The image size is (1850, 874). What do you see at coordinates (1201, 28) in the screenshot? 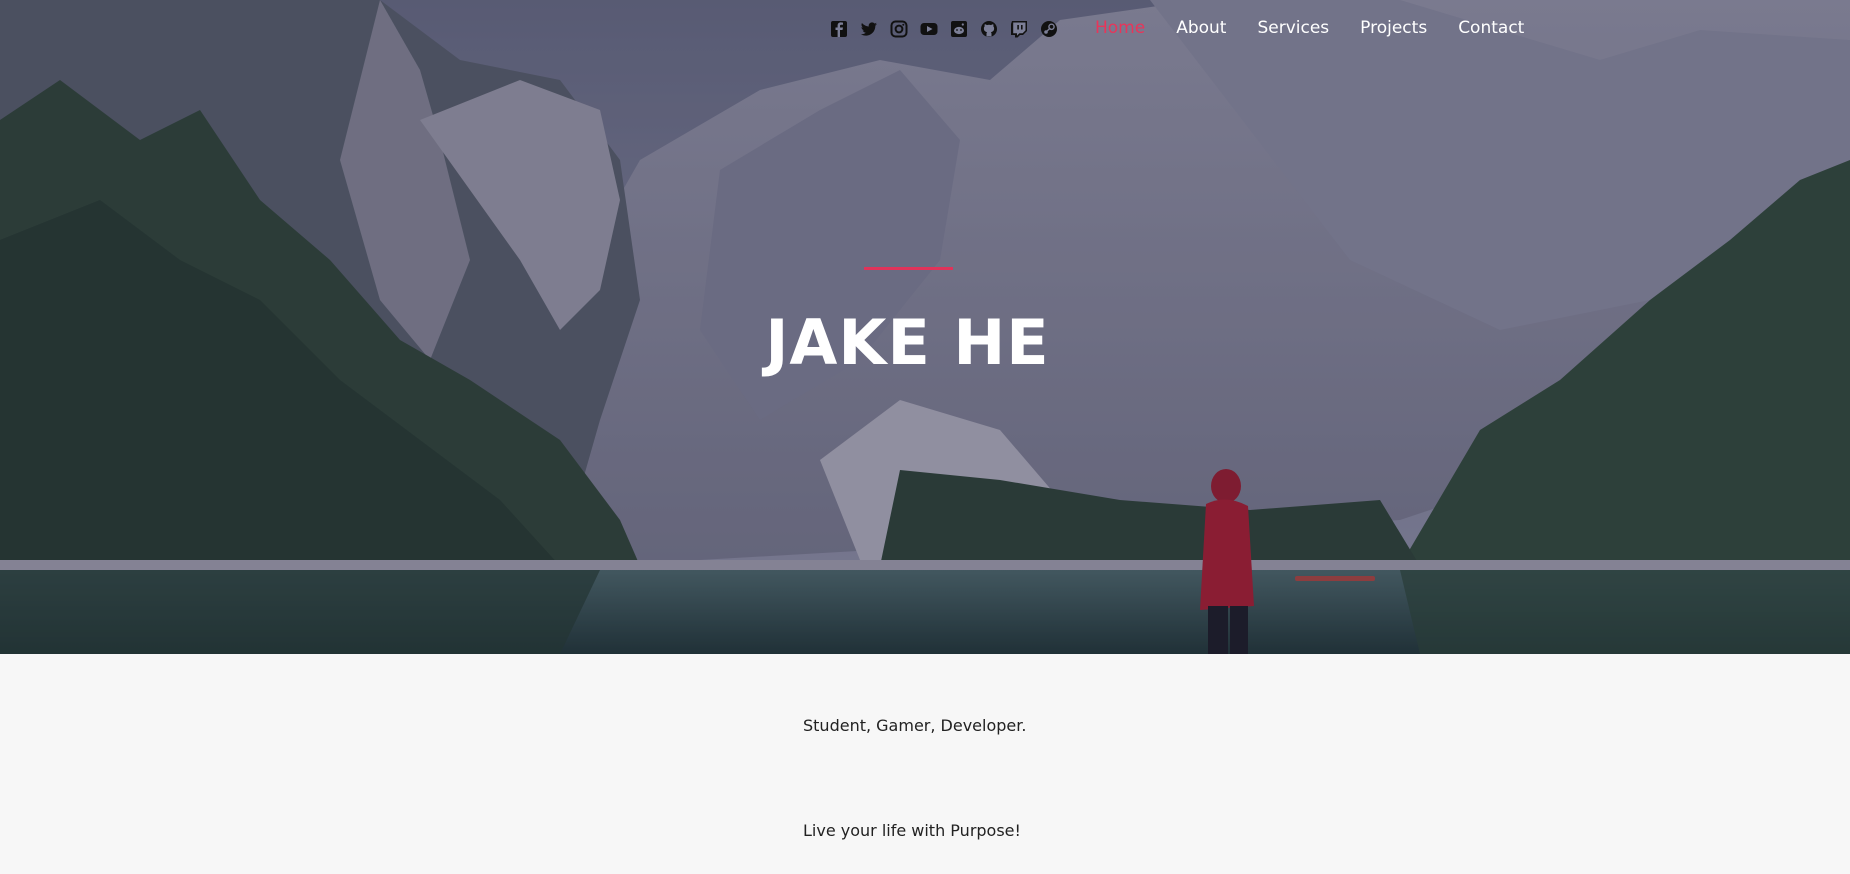
I see `nav-about-link: About` at bounding box center [1201, 28].